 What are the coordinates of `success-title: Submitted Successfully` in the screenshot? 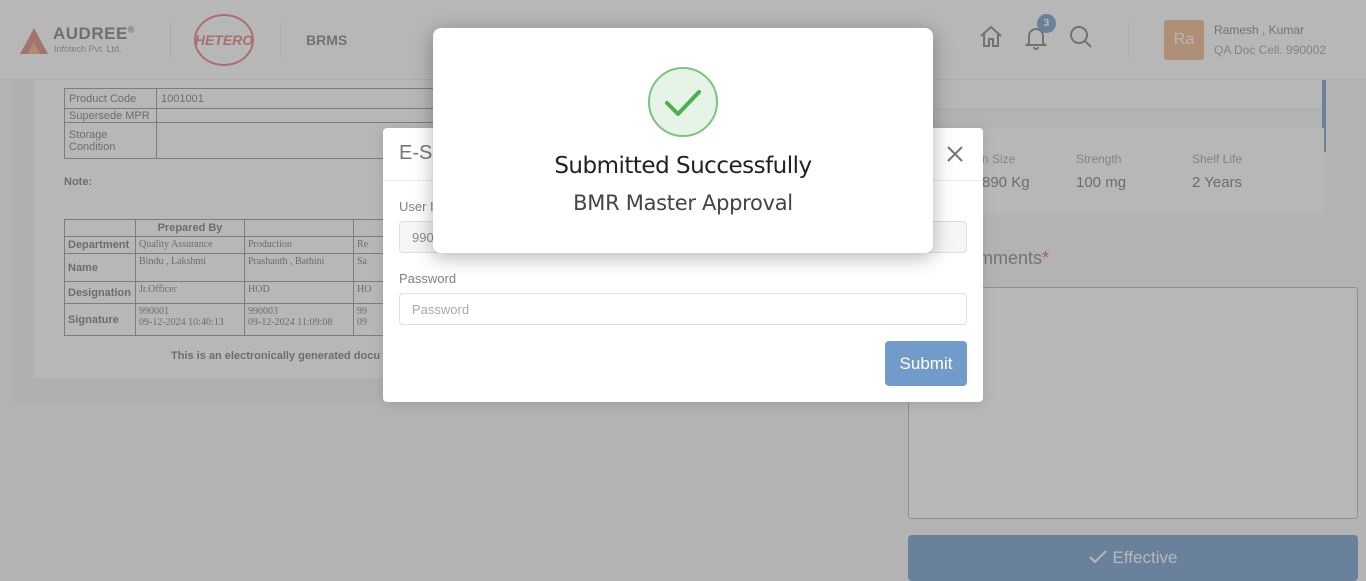 It's located at (683, 166).